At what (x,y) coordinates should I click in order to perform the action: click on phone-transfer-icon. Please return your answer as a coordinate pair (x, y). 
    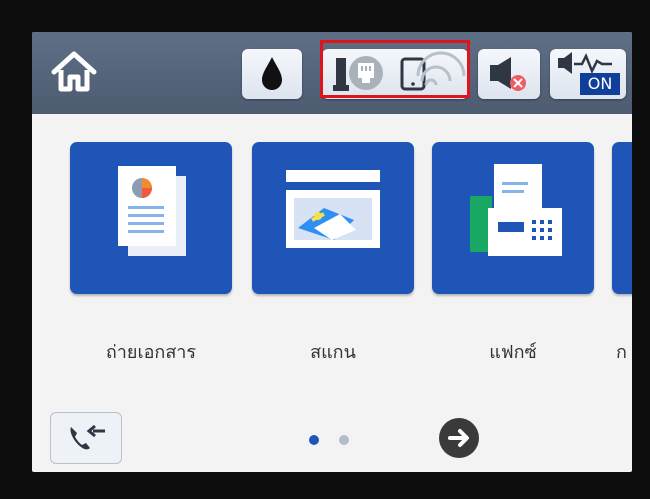
    Looking at the image, I should click on (87, 437).